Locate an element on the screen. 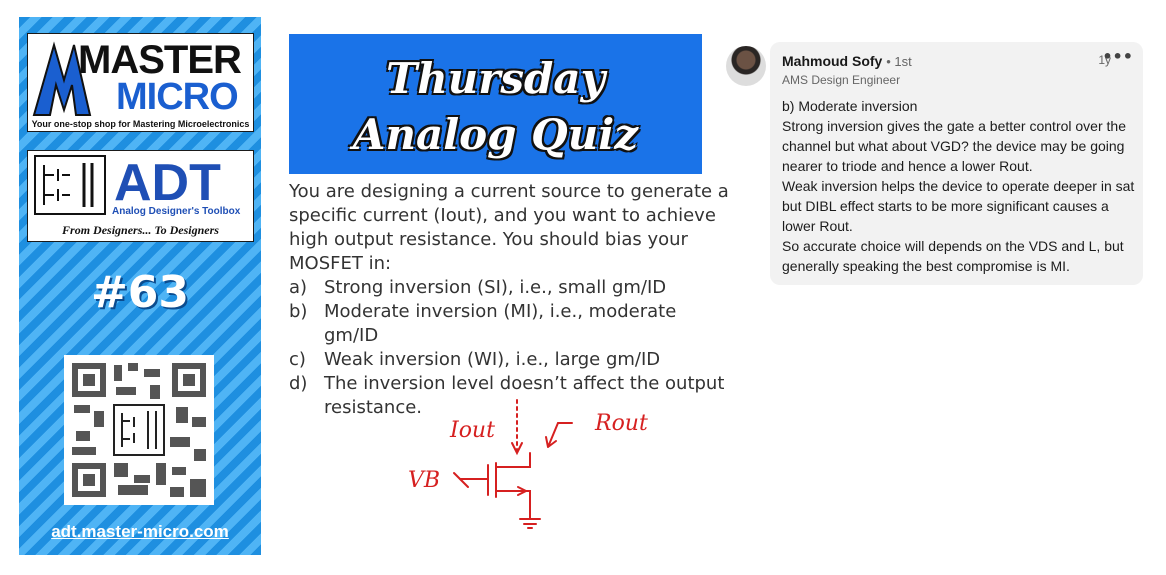 This screenshot has height=575, width=1166. quiz-title-line2: Analog Quiz is located at coordinates (495, 134).